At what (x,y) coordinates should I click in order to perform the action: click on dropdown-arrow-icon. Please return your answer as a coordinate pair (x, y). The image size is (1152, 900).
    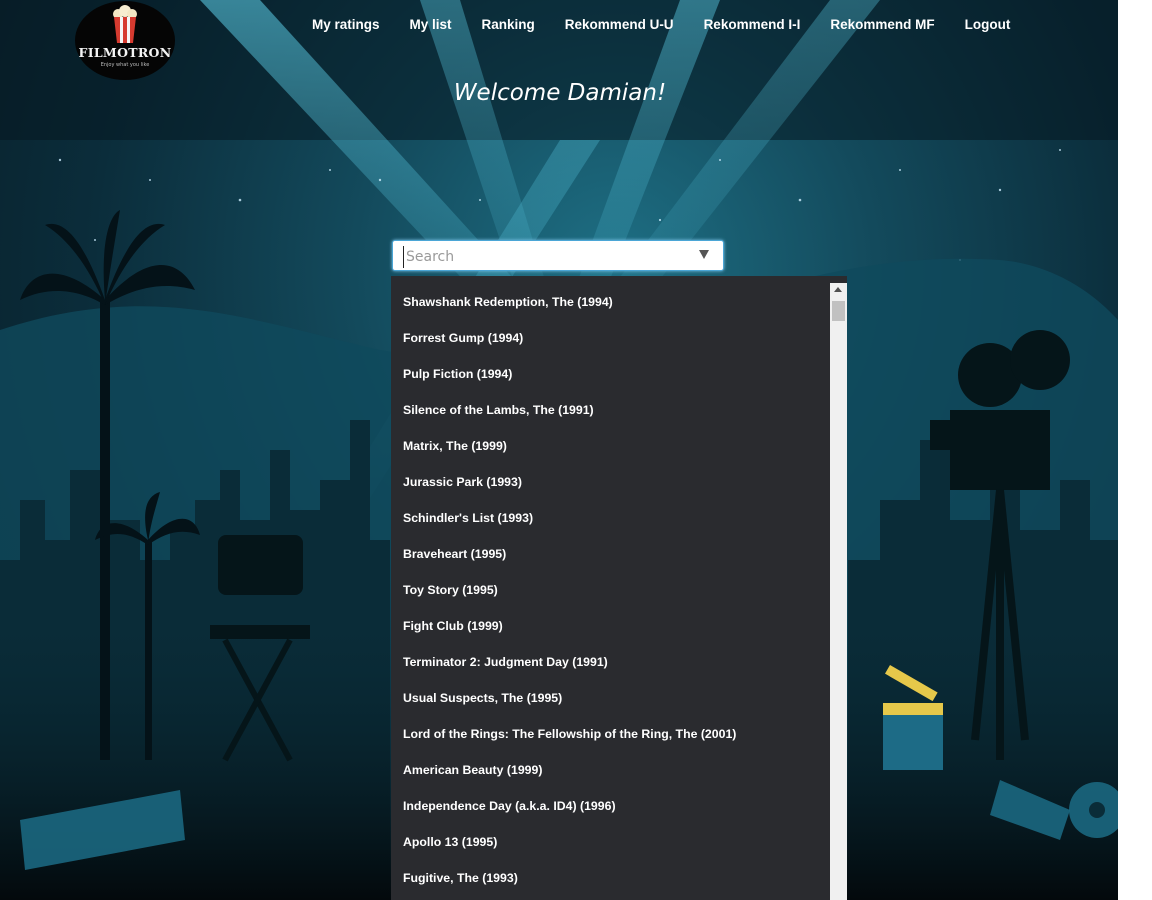
    Looking at the image, I should click on (704, 254).